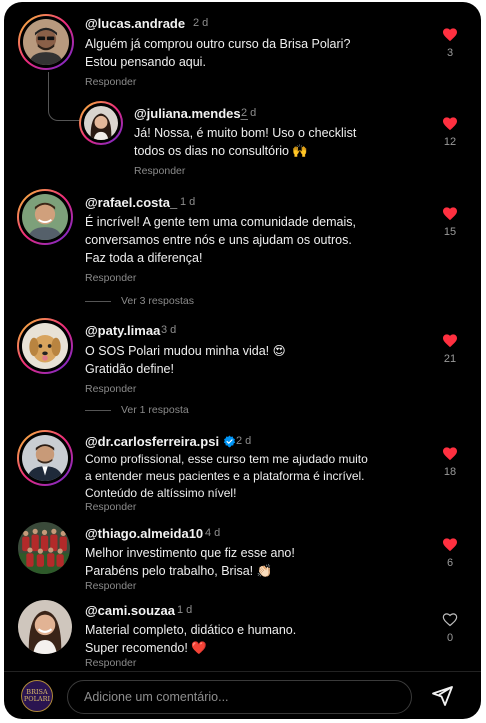 The width and height of the screenshot is (486, 723). I want to click on like-count: 15, so click(450, 232).